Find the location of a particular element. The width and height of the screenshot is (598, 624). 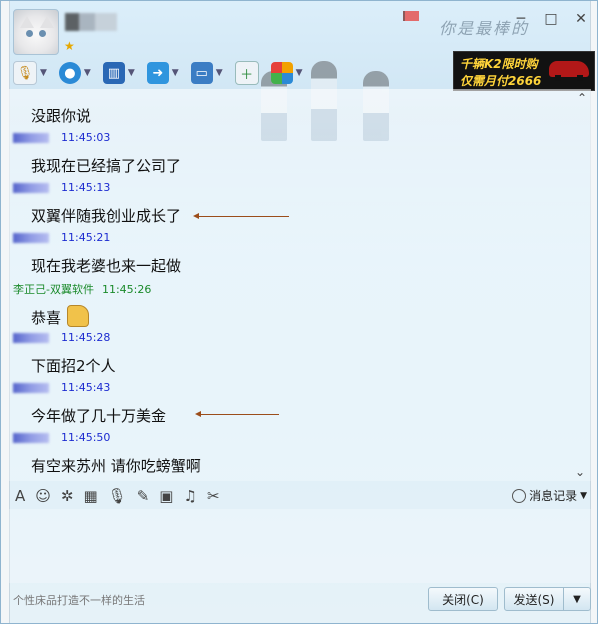

send-button: 发送(S) is located at coordinates (534, 599).